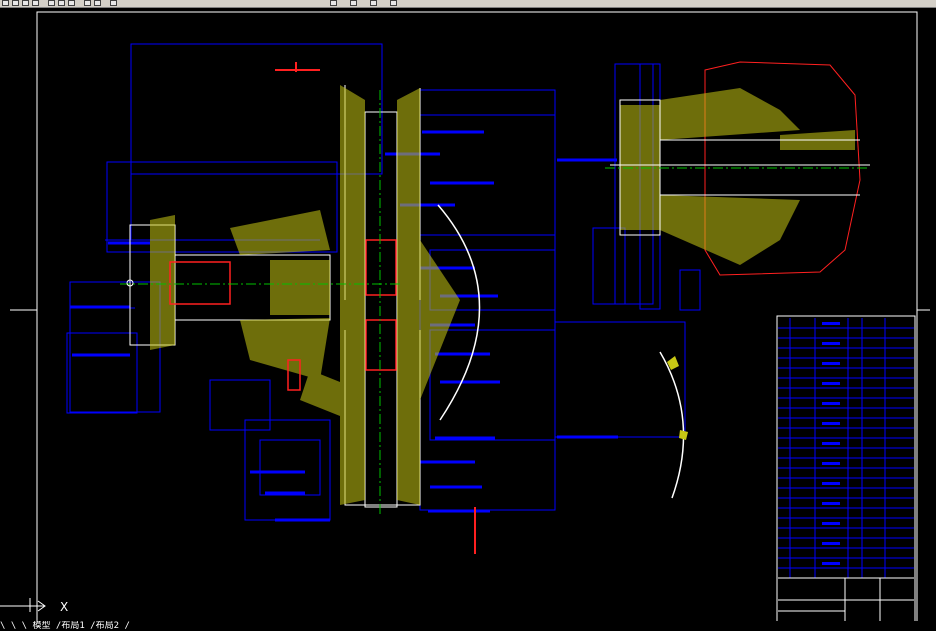  What do you see at coordinates (673, 425) in the screenshot?
I see `detail-arc-view` at bounding box center [673, 425].